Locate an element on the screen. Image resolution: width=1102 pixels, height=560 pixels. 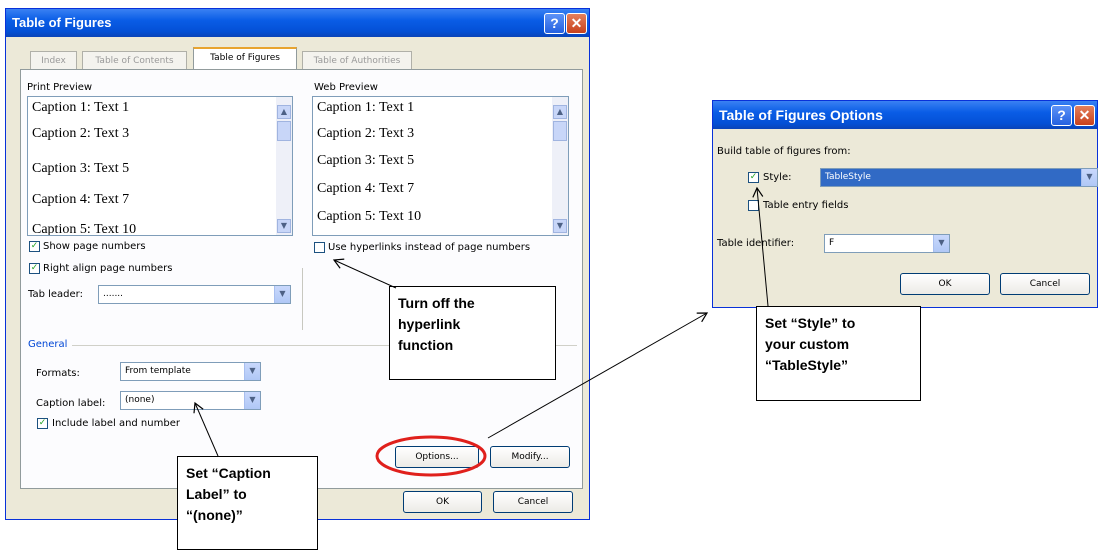
arrow-to-caption-label is located at coordinates (206, 429).